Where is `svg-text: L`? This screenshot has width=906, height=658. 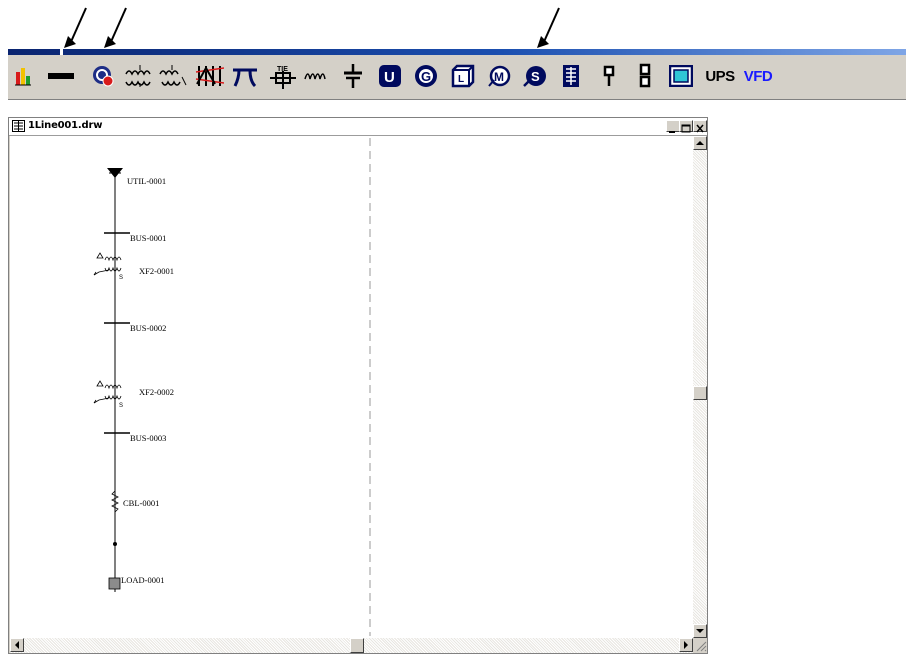
svg-text: L is located at coordinates (461, 79).